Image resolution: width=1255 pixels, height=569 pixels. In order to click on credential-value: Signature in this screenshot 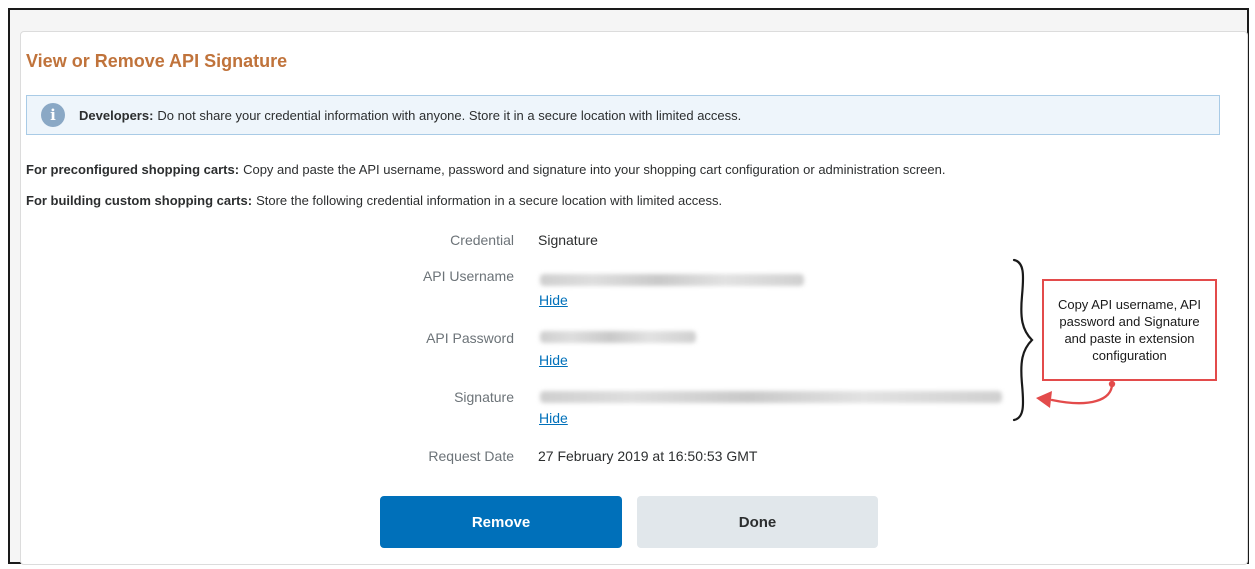, I will do `click(568, 240)`.